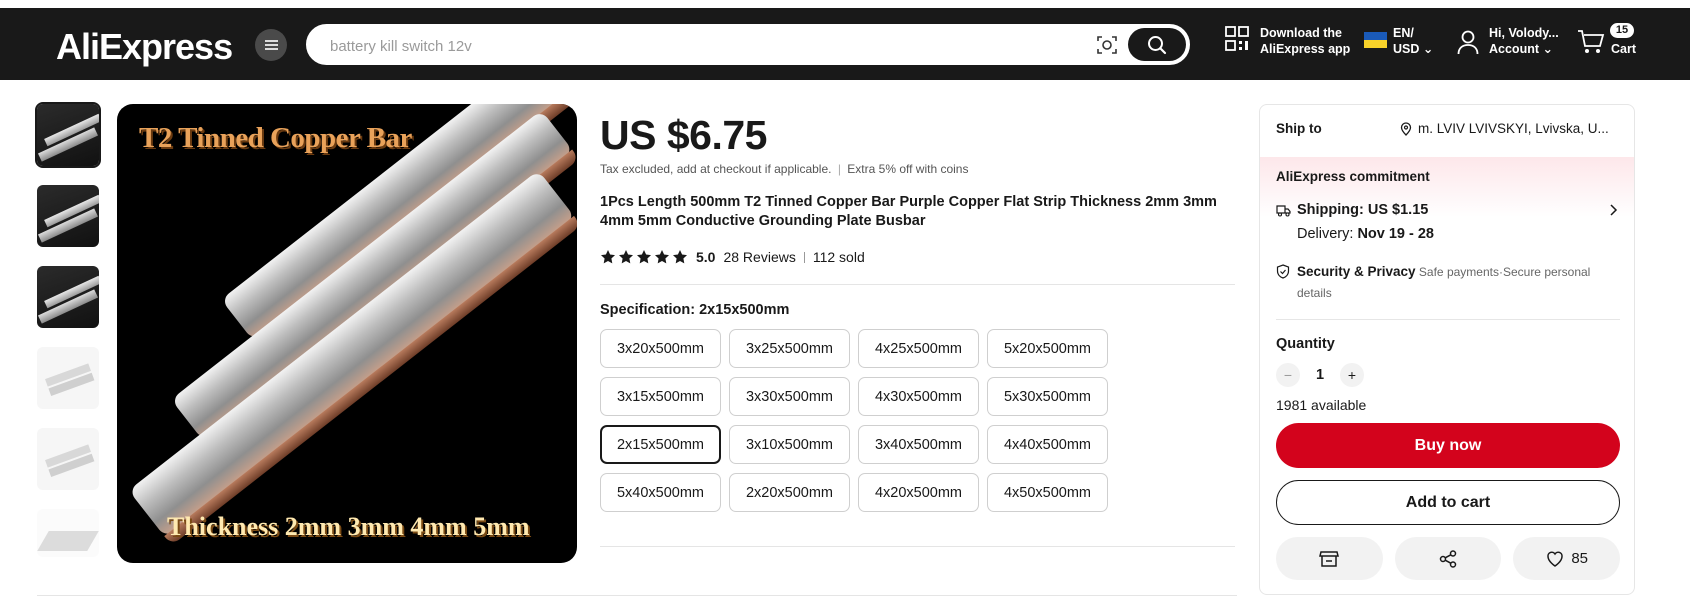 This screenshot has width=1690, height=611. I want to click on cart-count-badge: 15, so click(1622, 30).